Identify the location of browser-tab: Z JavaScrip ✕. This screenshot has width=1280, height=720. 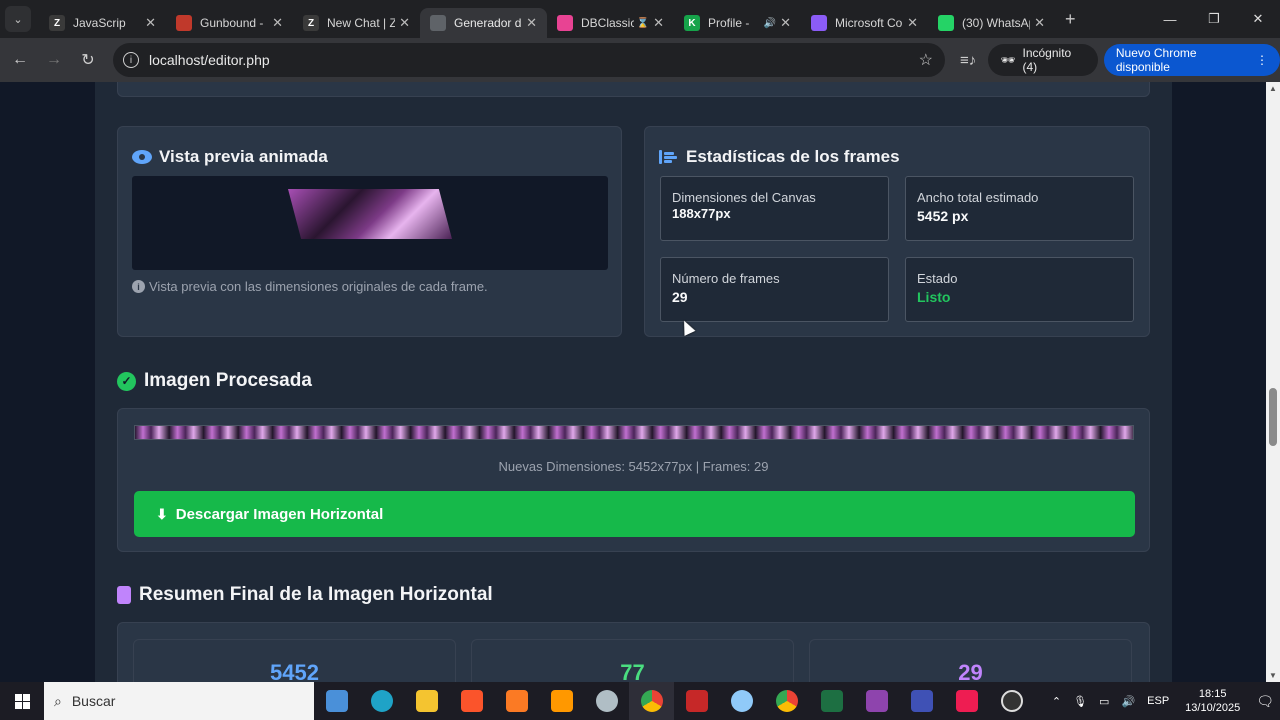
(102, 23).